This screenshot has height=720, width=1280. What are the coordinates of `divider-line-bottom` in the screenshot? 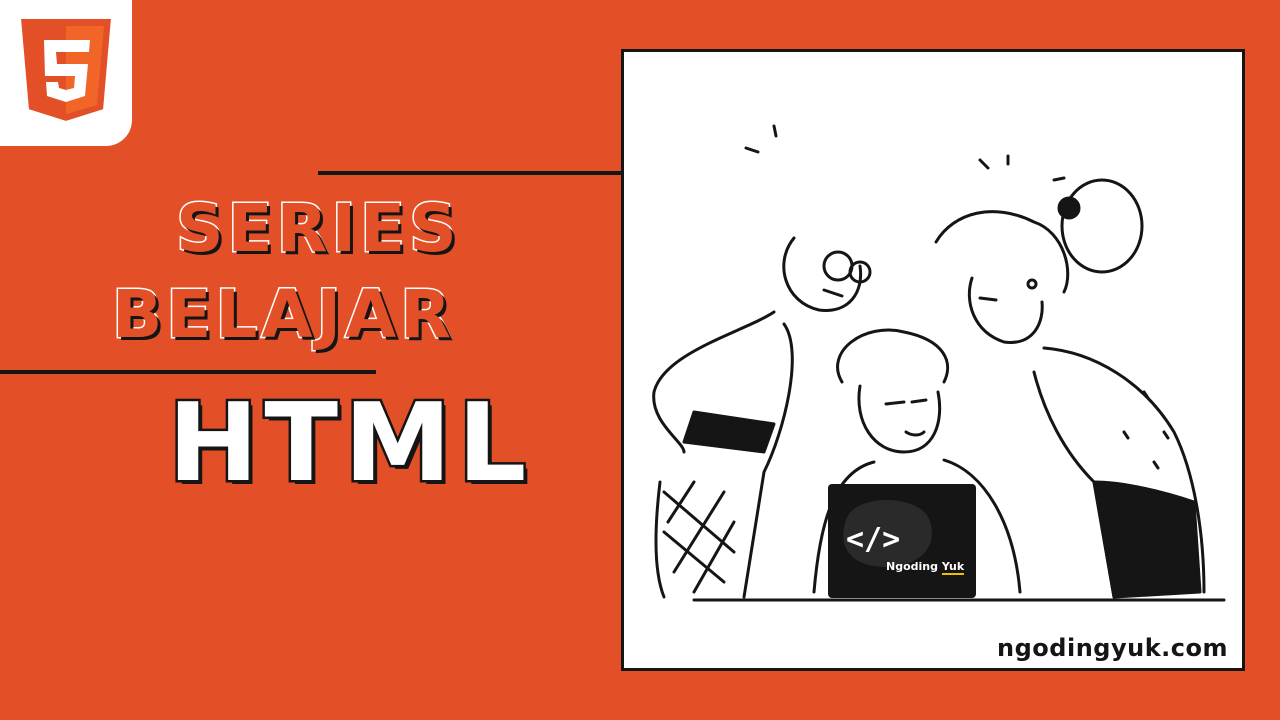 It's located at (188, 372).